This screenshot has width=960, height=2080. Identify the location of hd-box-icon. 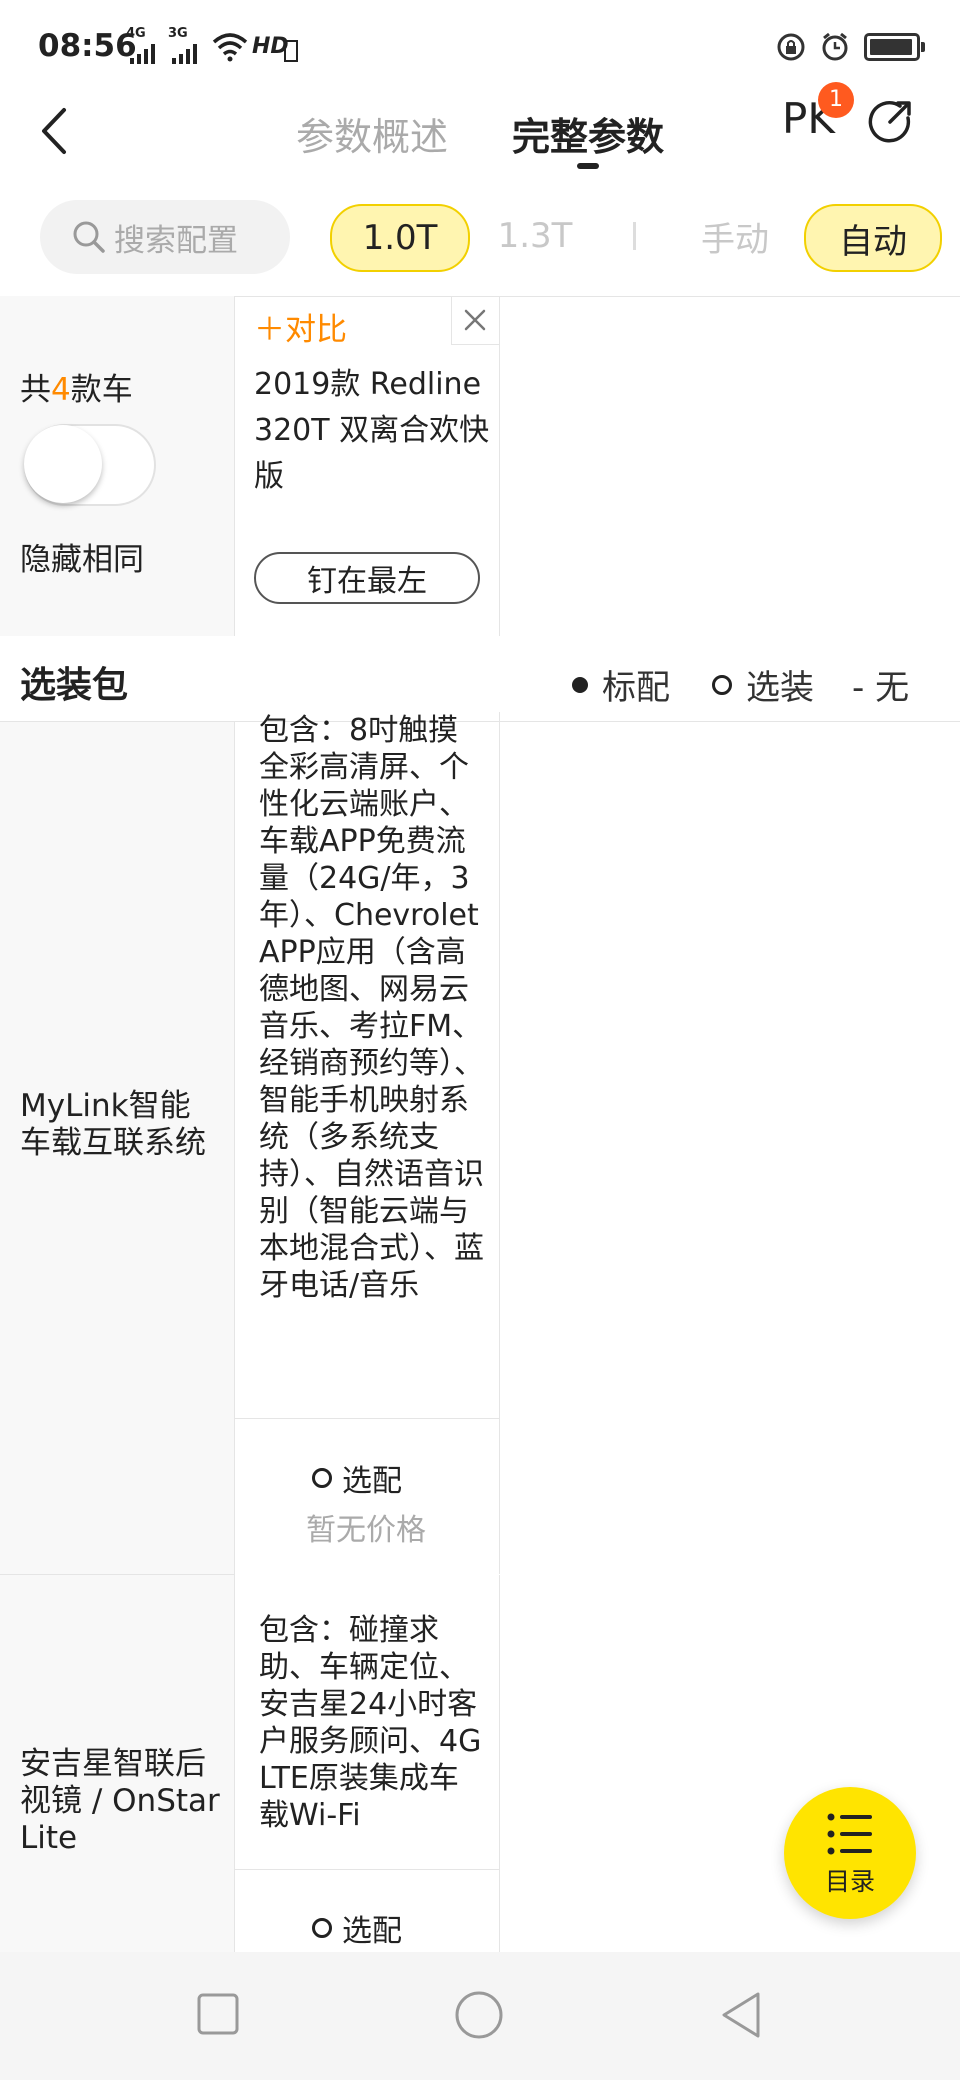
(291, 51).